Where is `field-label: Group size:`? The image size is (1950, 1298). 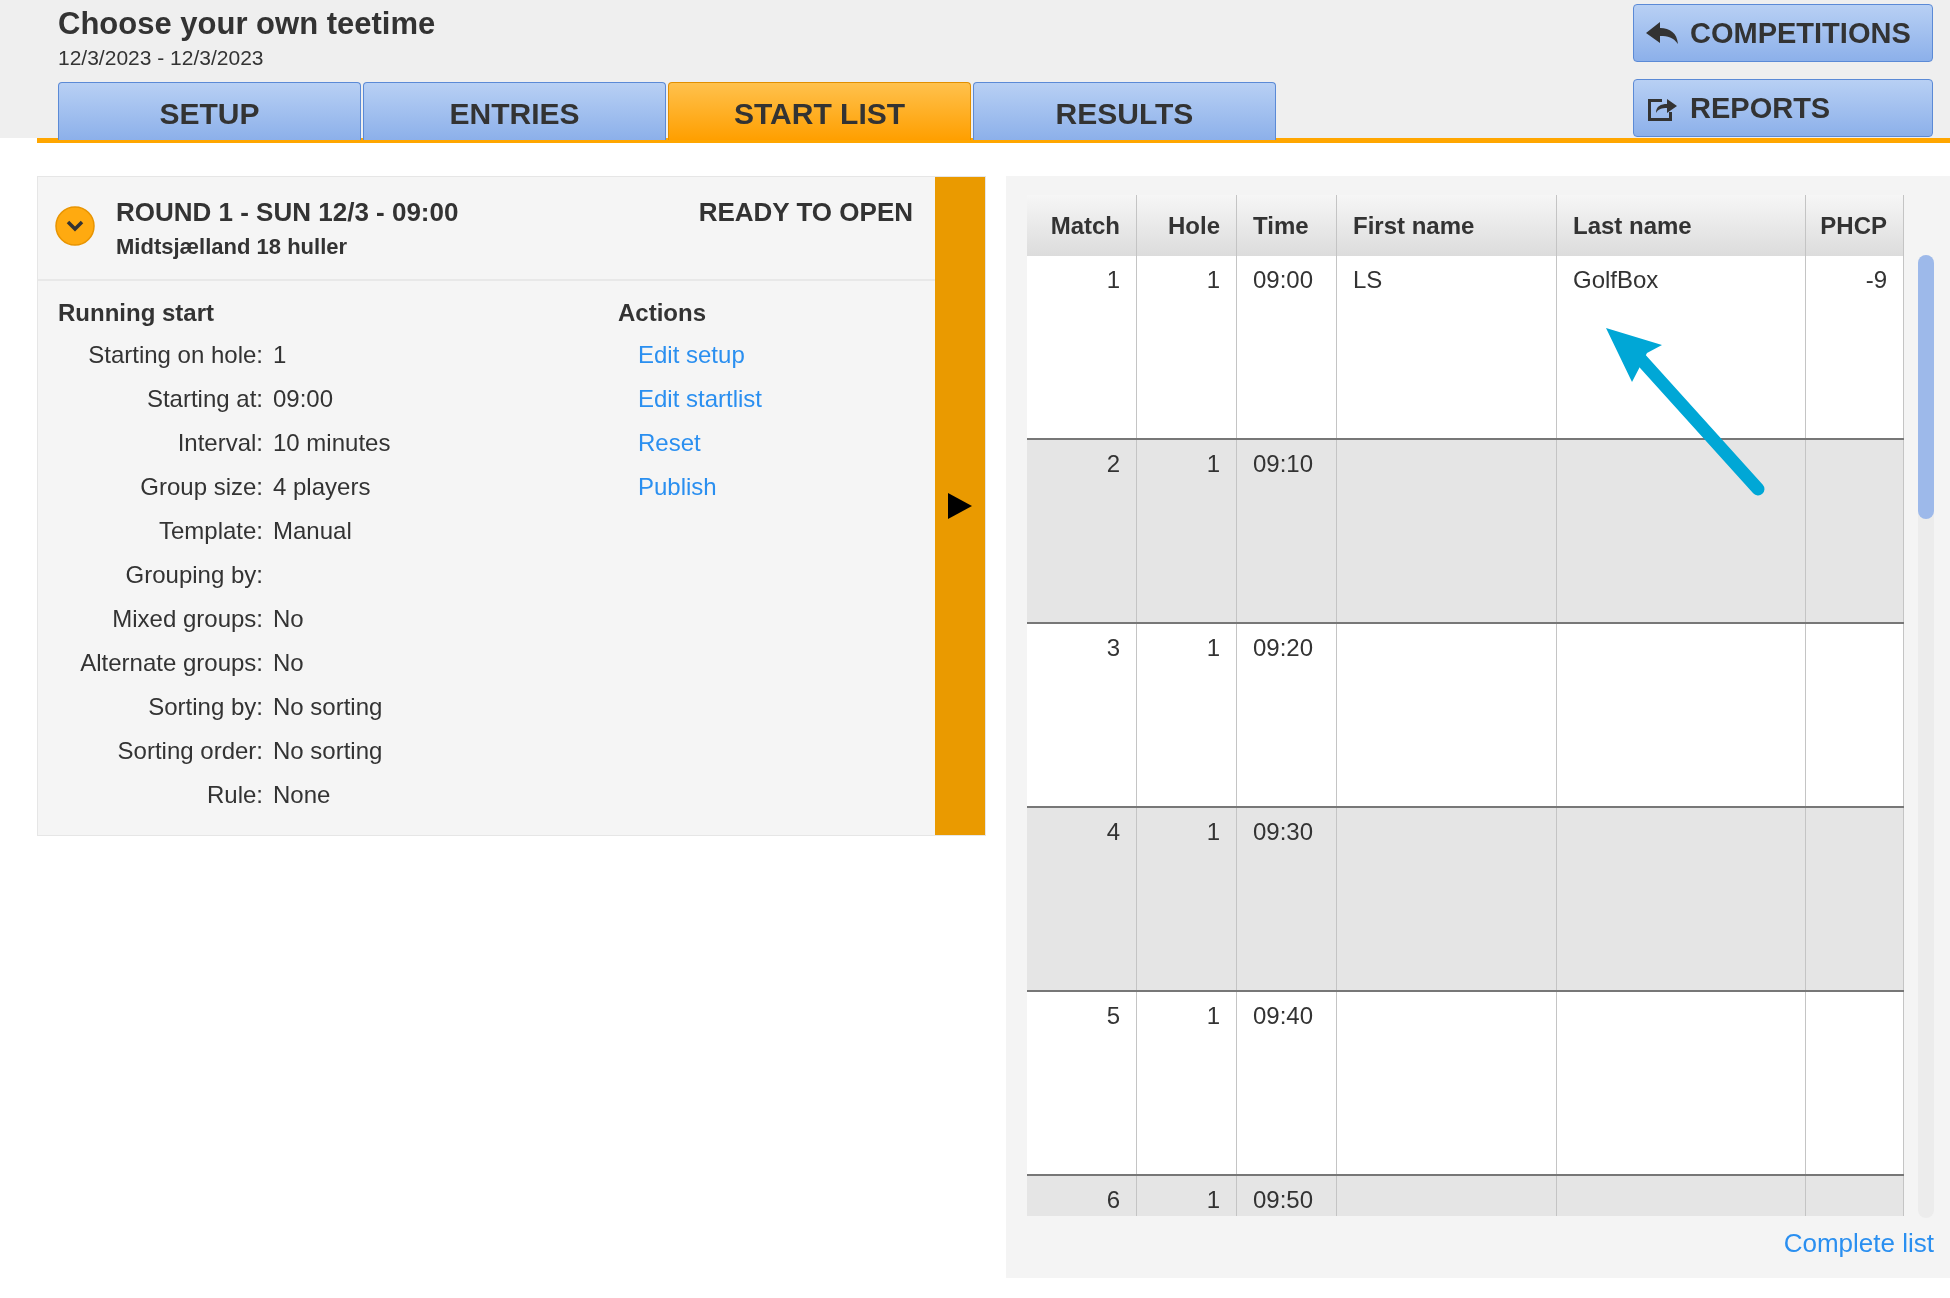 field-label: Group size: is located at coordinates (201, 487).